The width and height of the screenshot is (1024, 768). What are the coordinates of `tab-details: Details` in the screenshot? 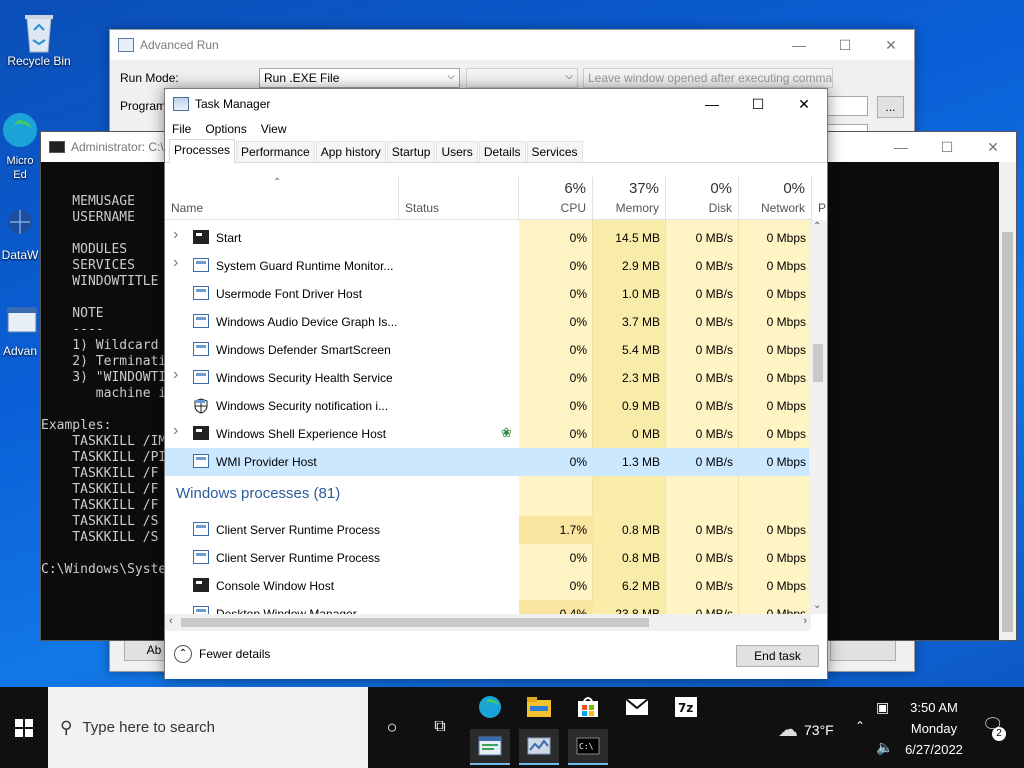 It's located at (502, 151).